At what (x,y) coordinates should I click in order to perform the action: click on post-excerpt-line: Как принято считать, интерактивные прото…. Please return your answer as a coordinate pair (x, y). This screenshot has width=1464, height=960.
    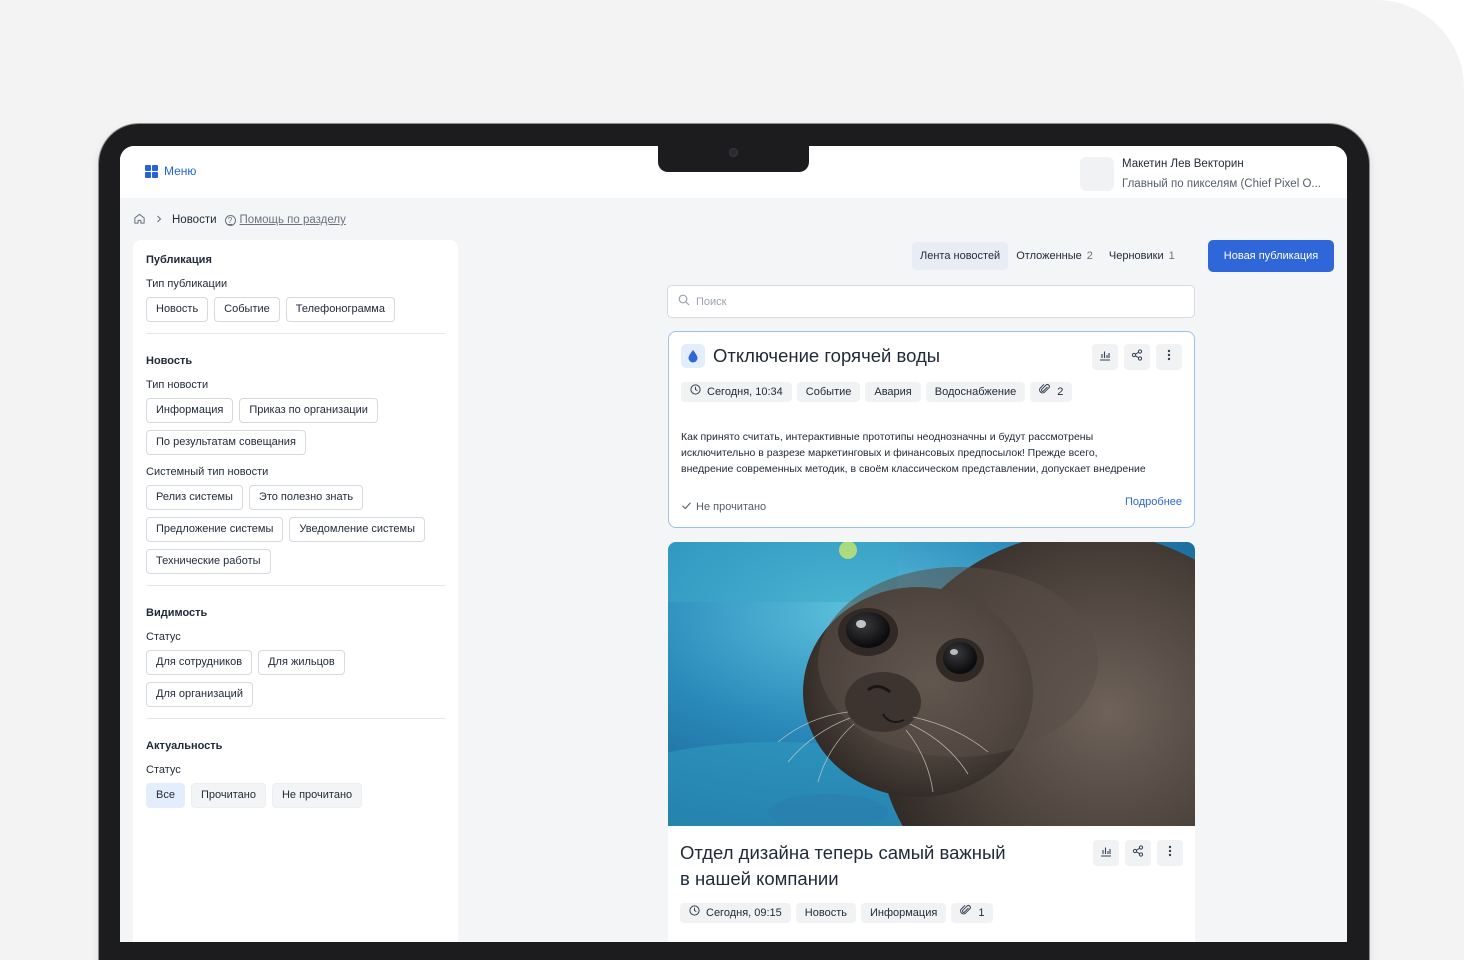
    Looking at the image, I should click on (887, 437).